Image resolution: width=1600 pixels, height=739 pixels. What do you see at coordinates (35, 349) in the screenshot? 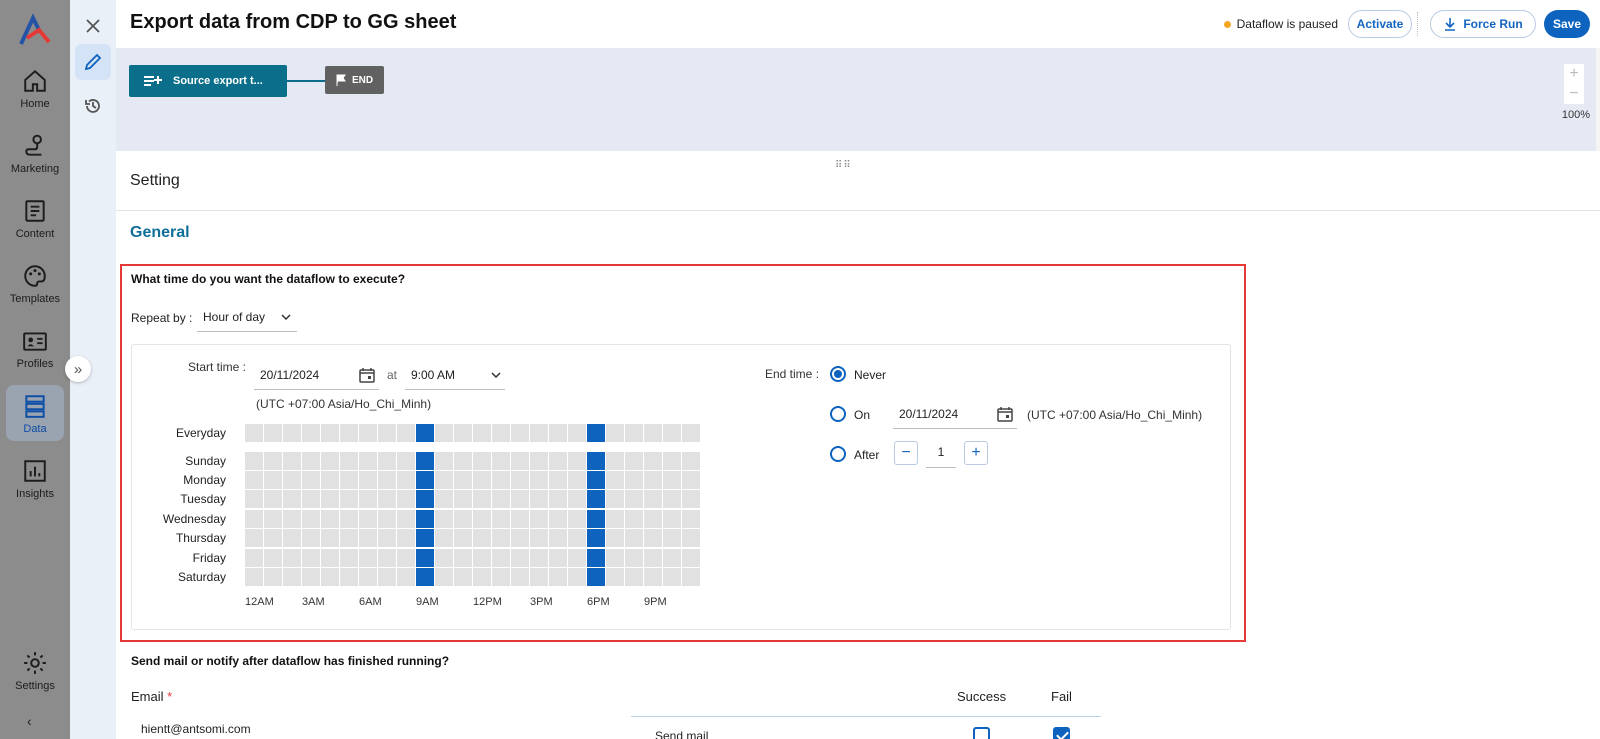
I see `nav-item-profiles: Profiles` at bounding box center [35, 349].